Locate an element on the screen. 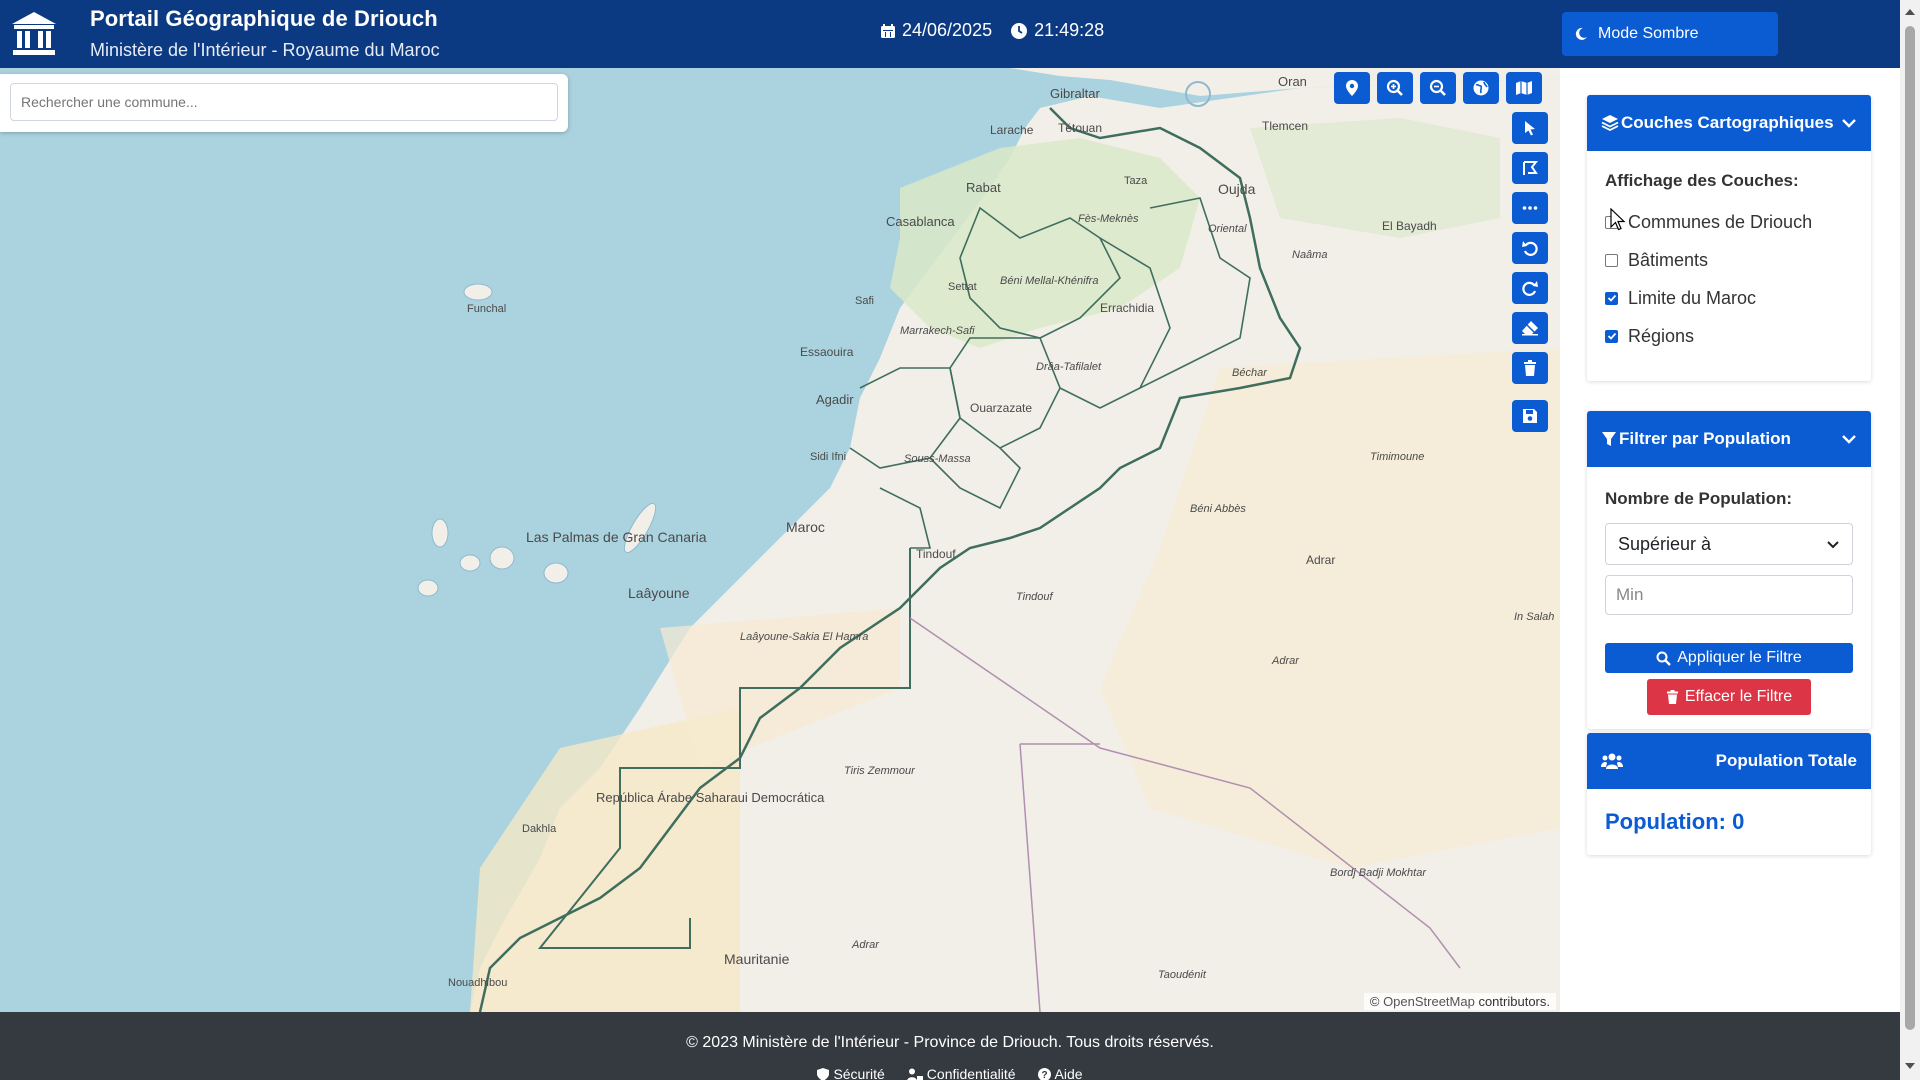 The height and width of the screenshot is (1080, 1920). delete-button is located at coordinates (1530, 368).